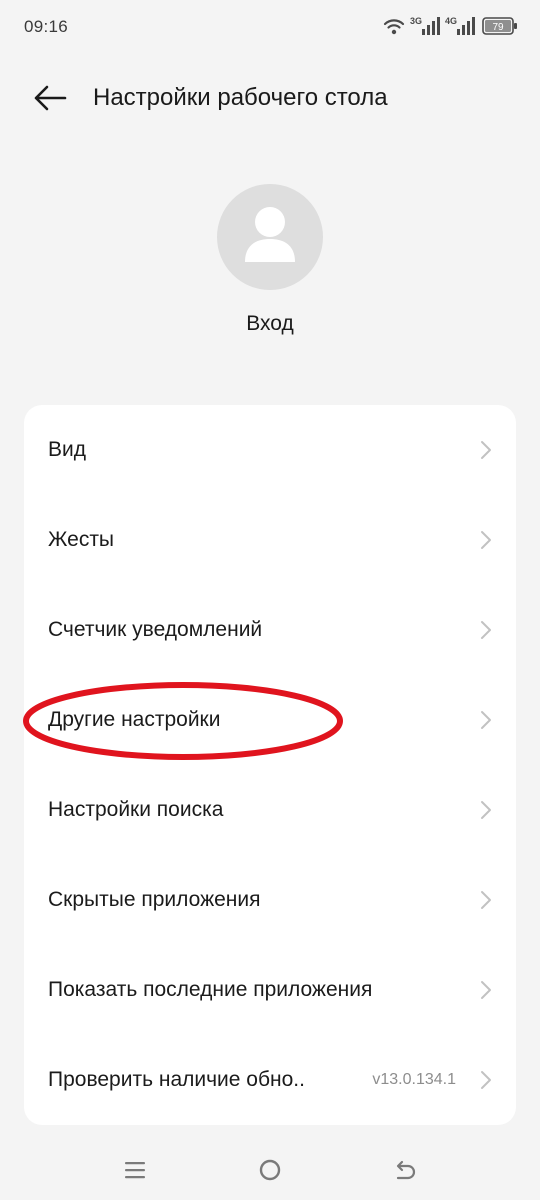 The image size is (540, 1200). What do you see at coordinates (270, 630) in the screenshot?
I see `settings-item-notification-counter: Счетчик уведомлений` at bounding box center [270, 630].